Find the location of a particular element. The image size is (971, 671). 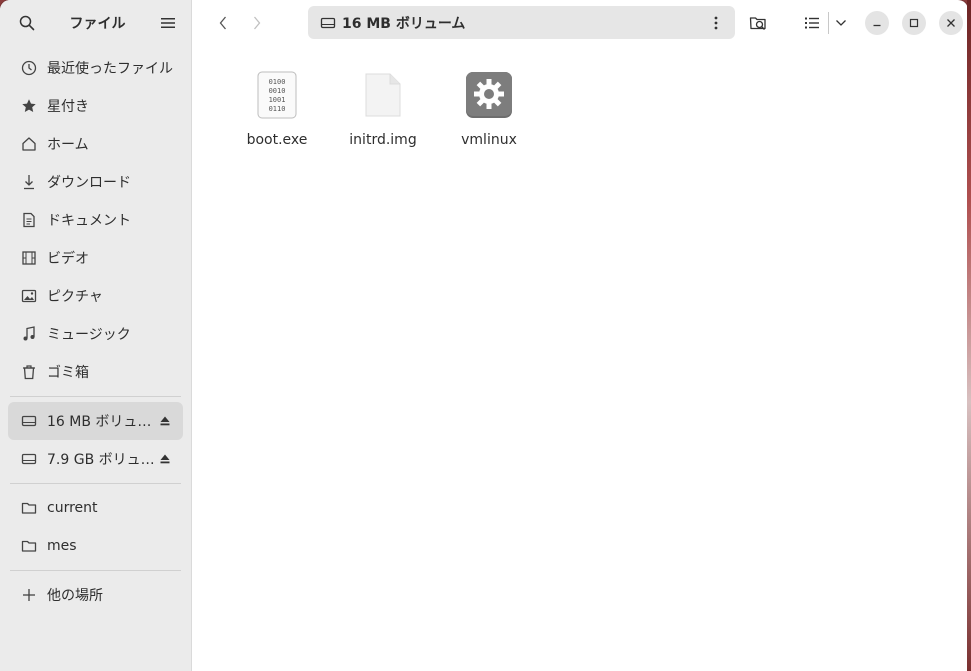

sidebar-item-label: mes is located at coordinates (62, 546).